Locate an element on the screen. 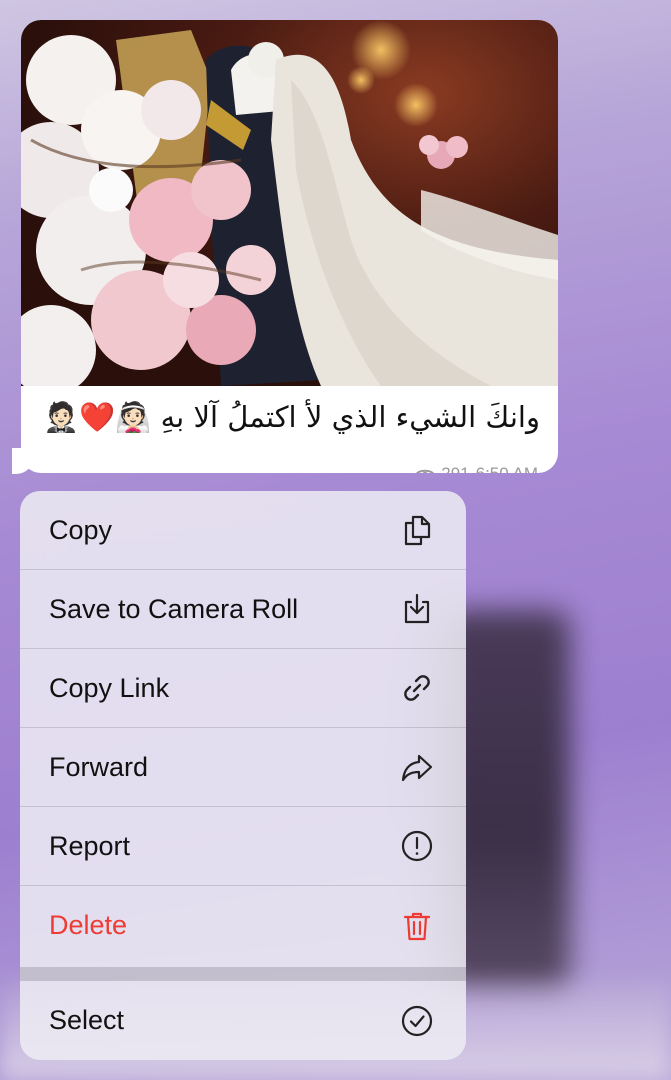 This screenshot has width=671, height=1080. menu-separator is located at coordinates (243, 974).